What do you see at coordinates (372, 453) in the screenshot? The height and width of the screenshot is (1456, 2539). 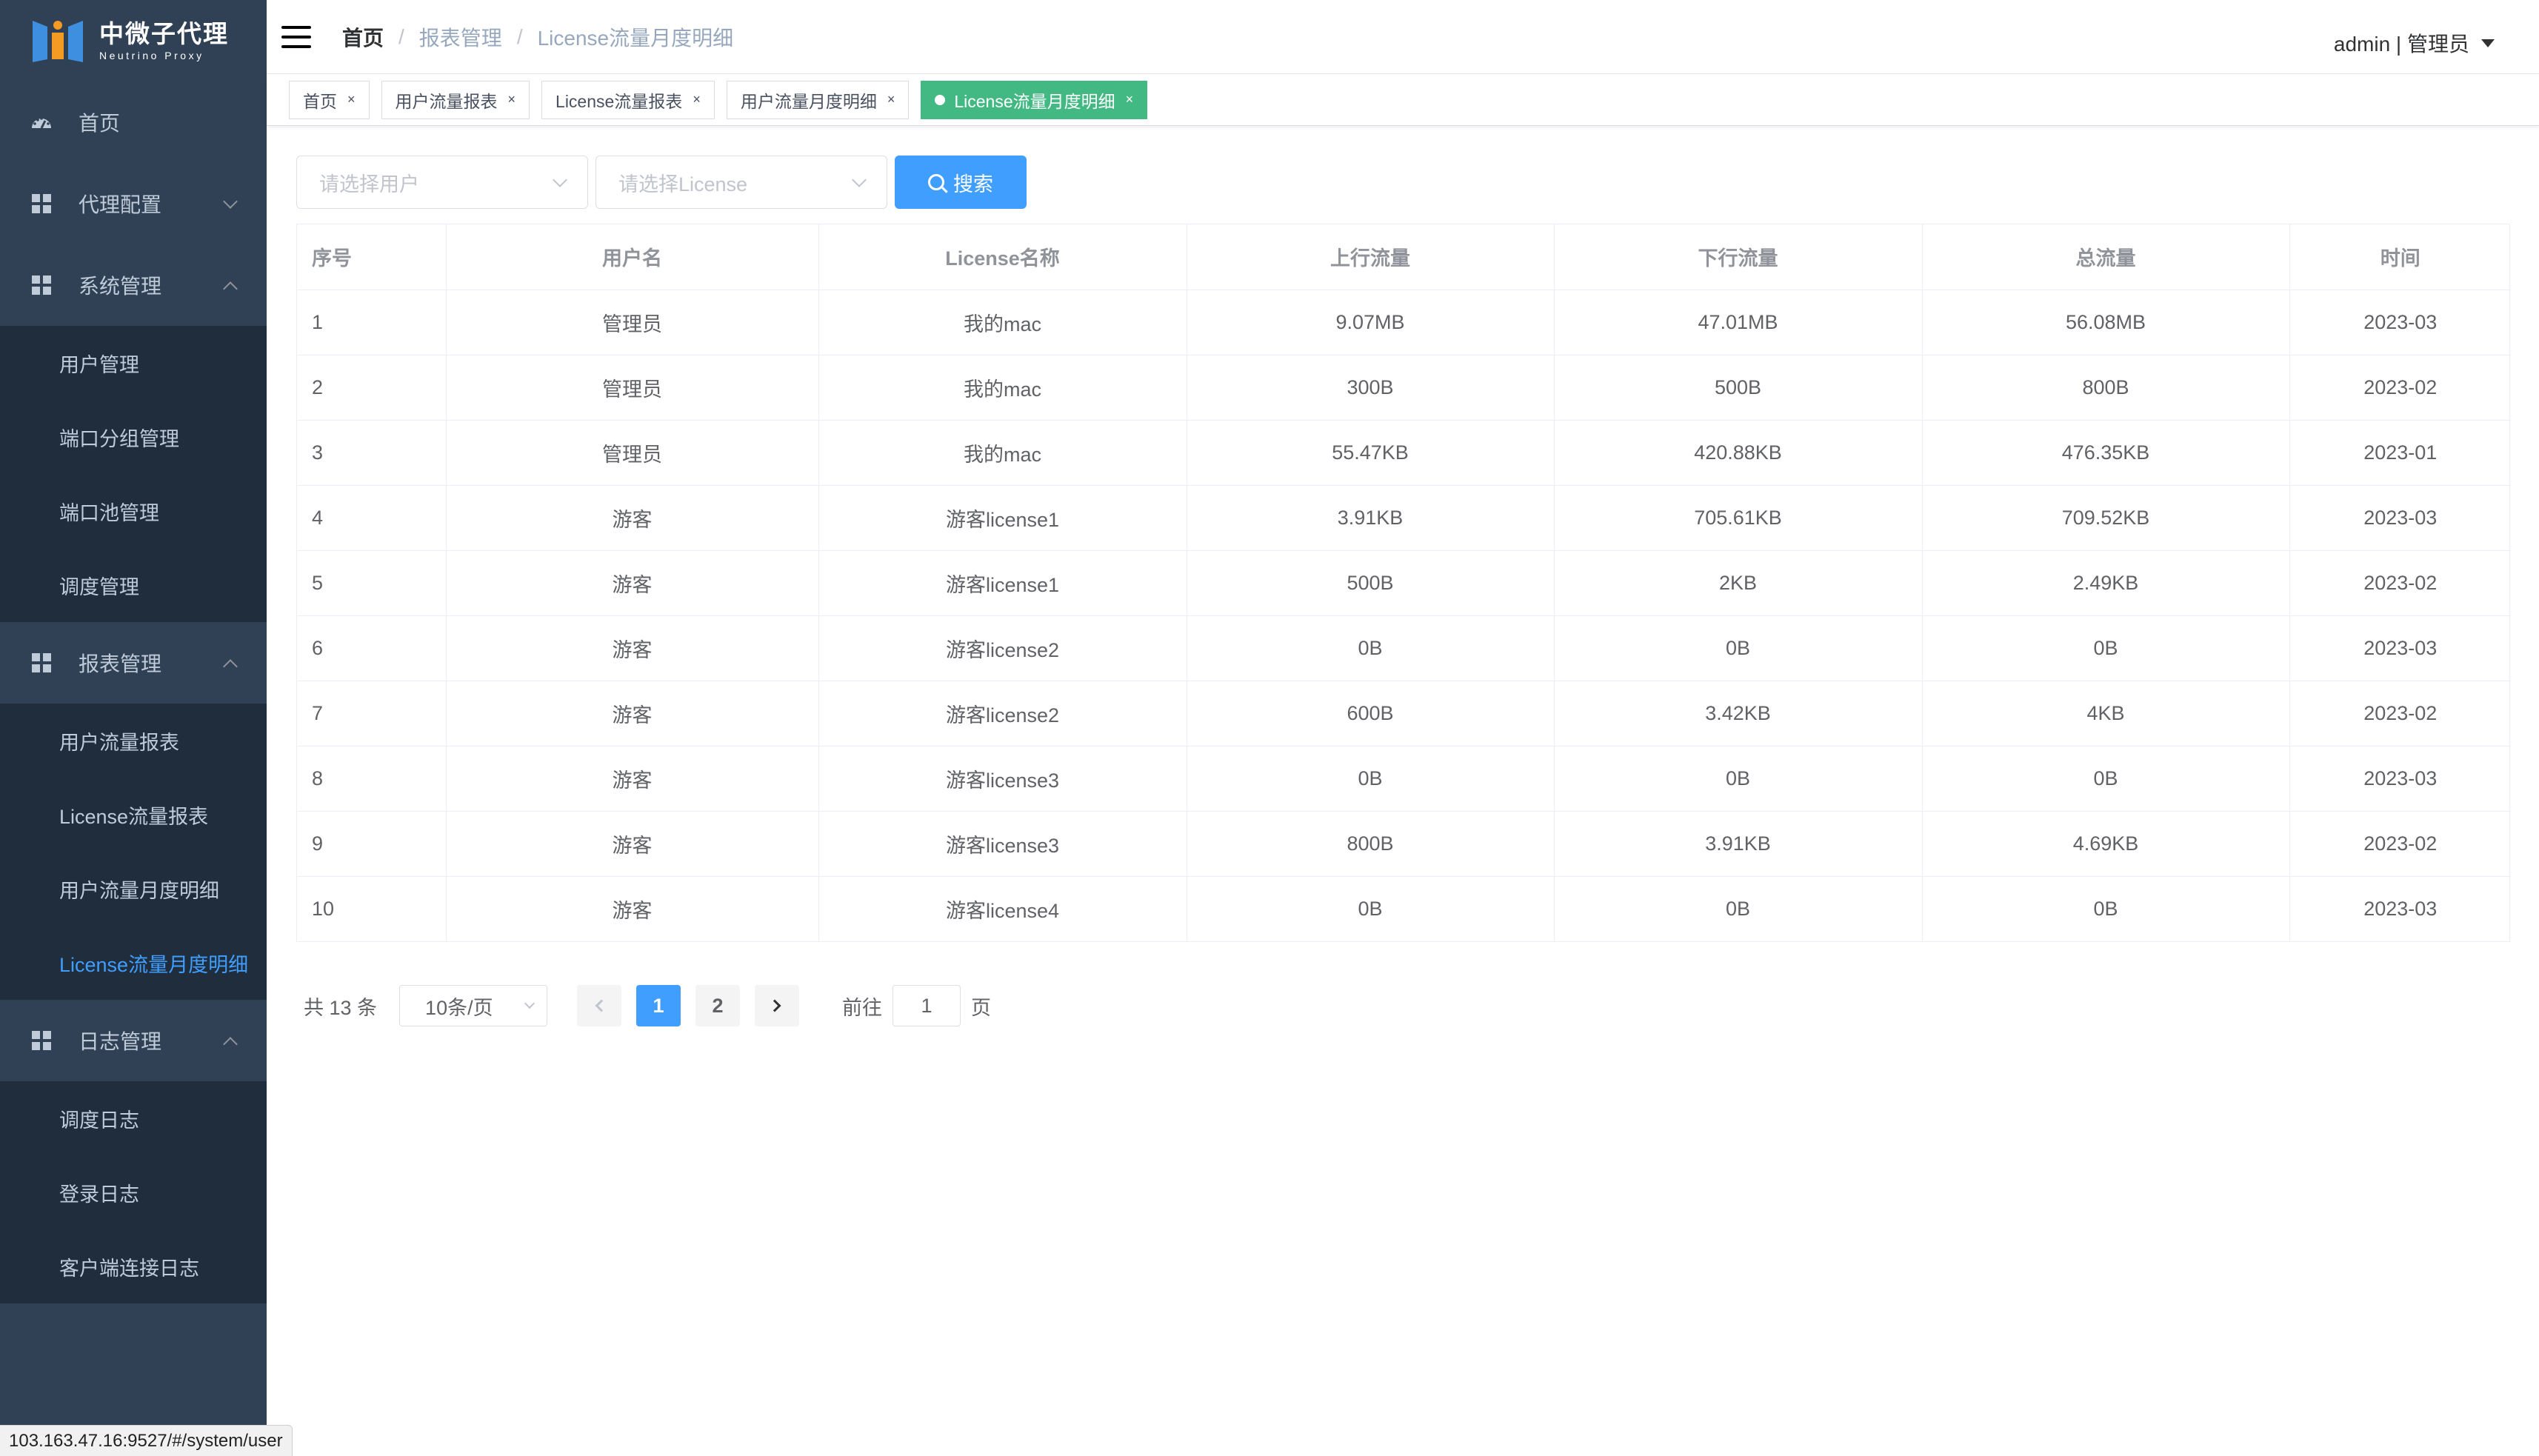 I see `table-cell: 3` at bounding box center [372, 453].